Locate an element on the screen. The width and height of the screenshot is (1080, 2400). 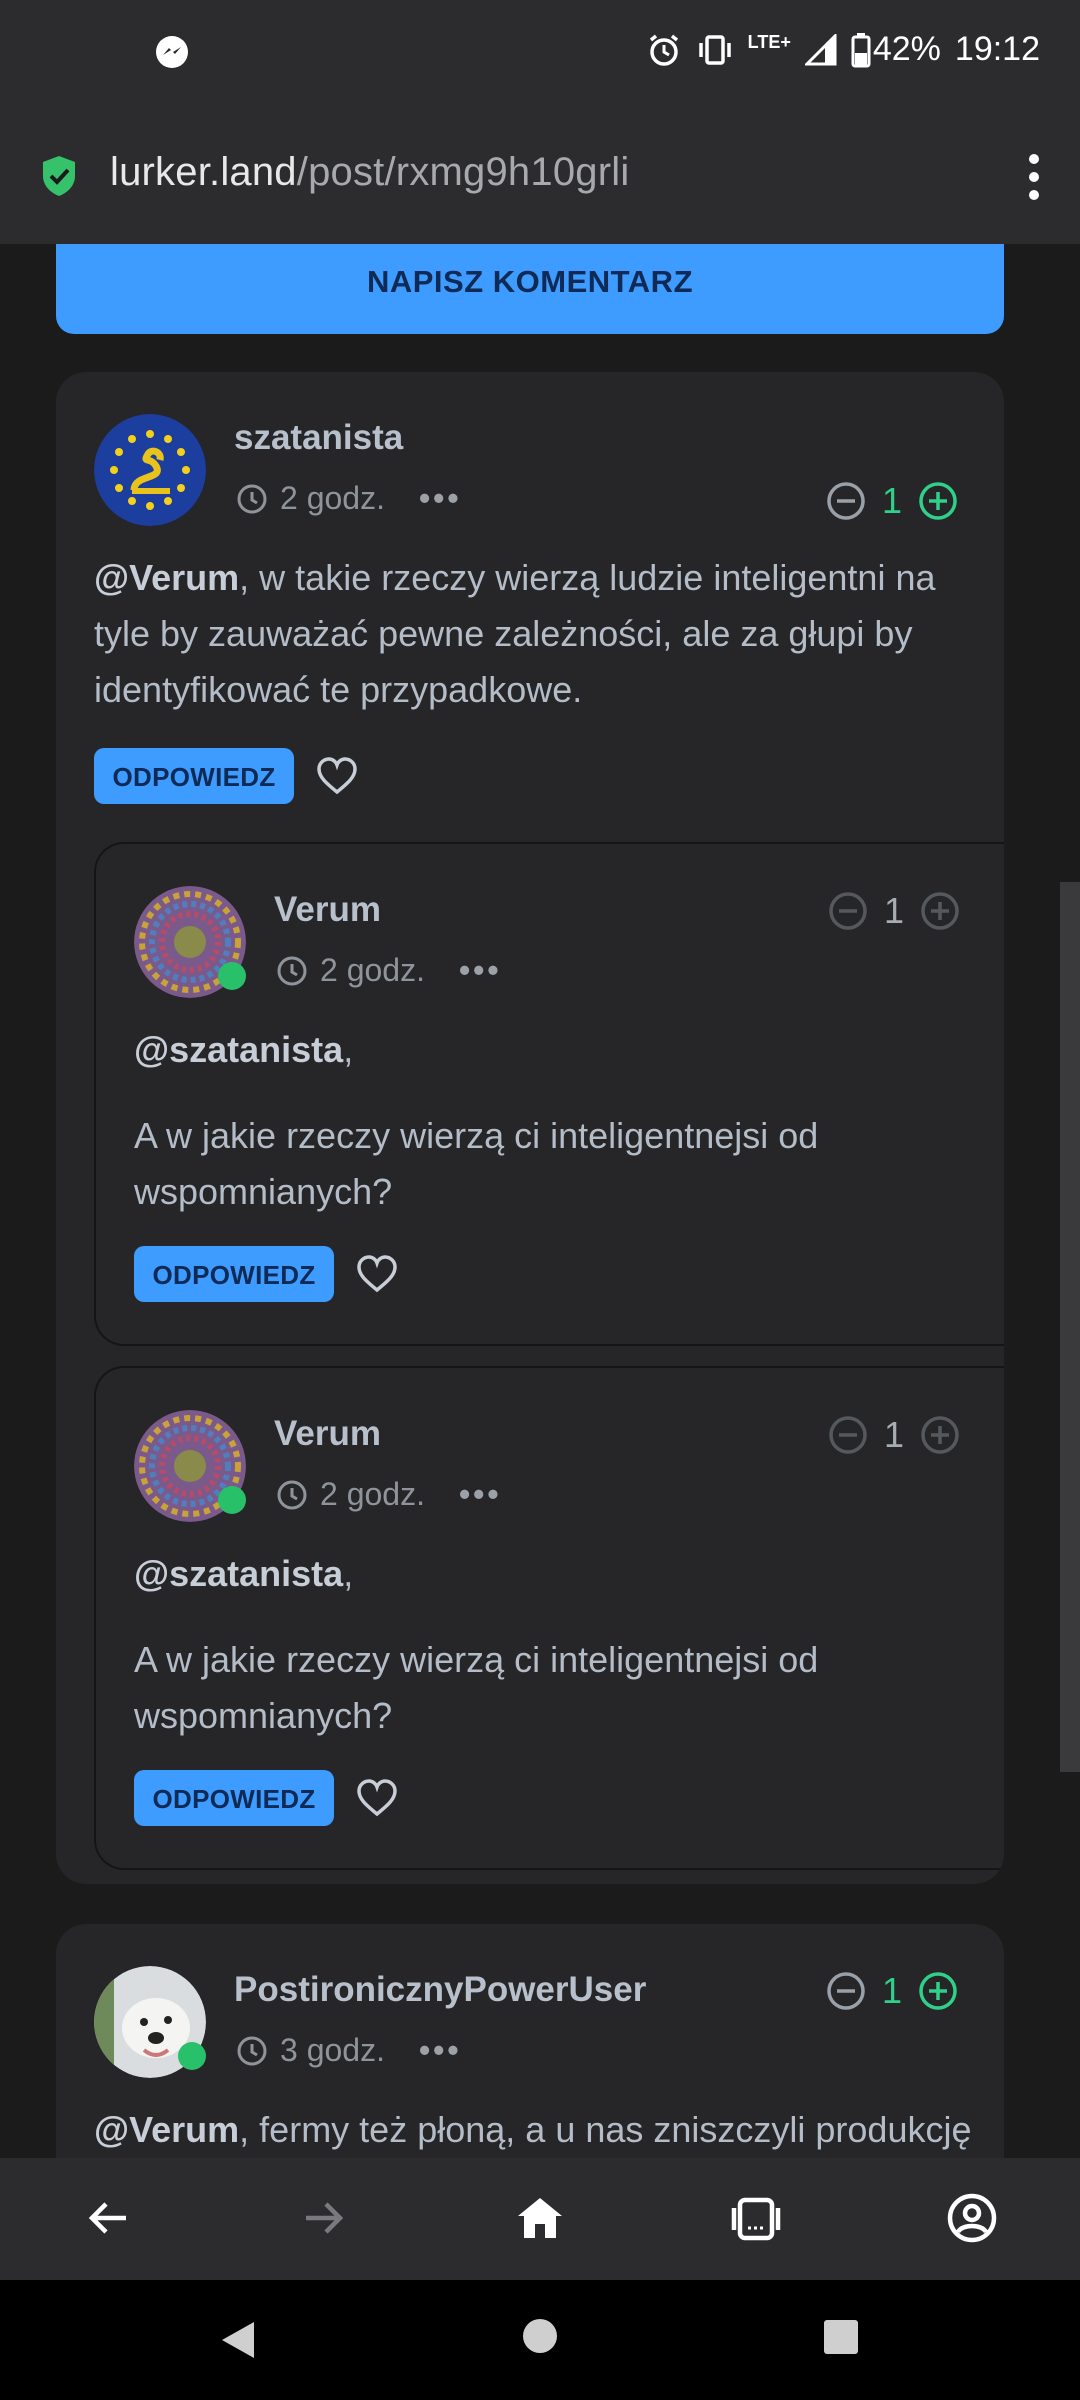
system-nav-bar is located at coordinates (540, 2340).